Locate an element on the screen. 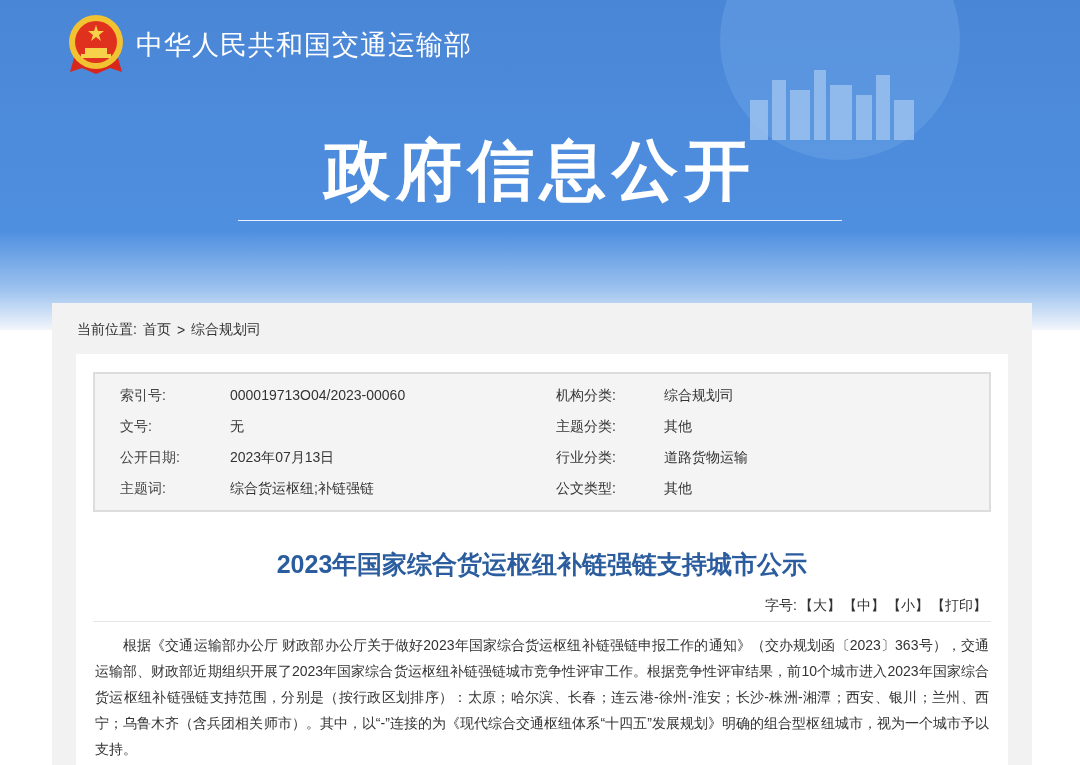 The width and height of the screenshot is (1080, 765). font-size-link: 【大】 is located at coordinates (820, 606).